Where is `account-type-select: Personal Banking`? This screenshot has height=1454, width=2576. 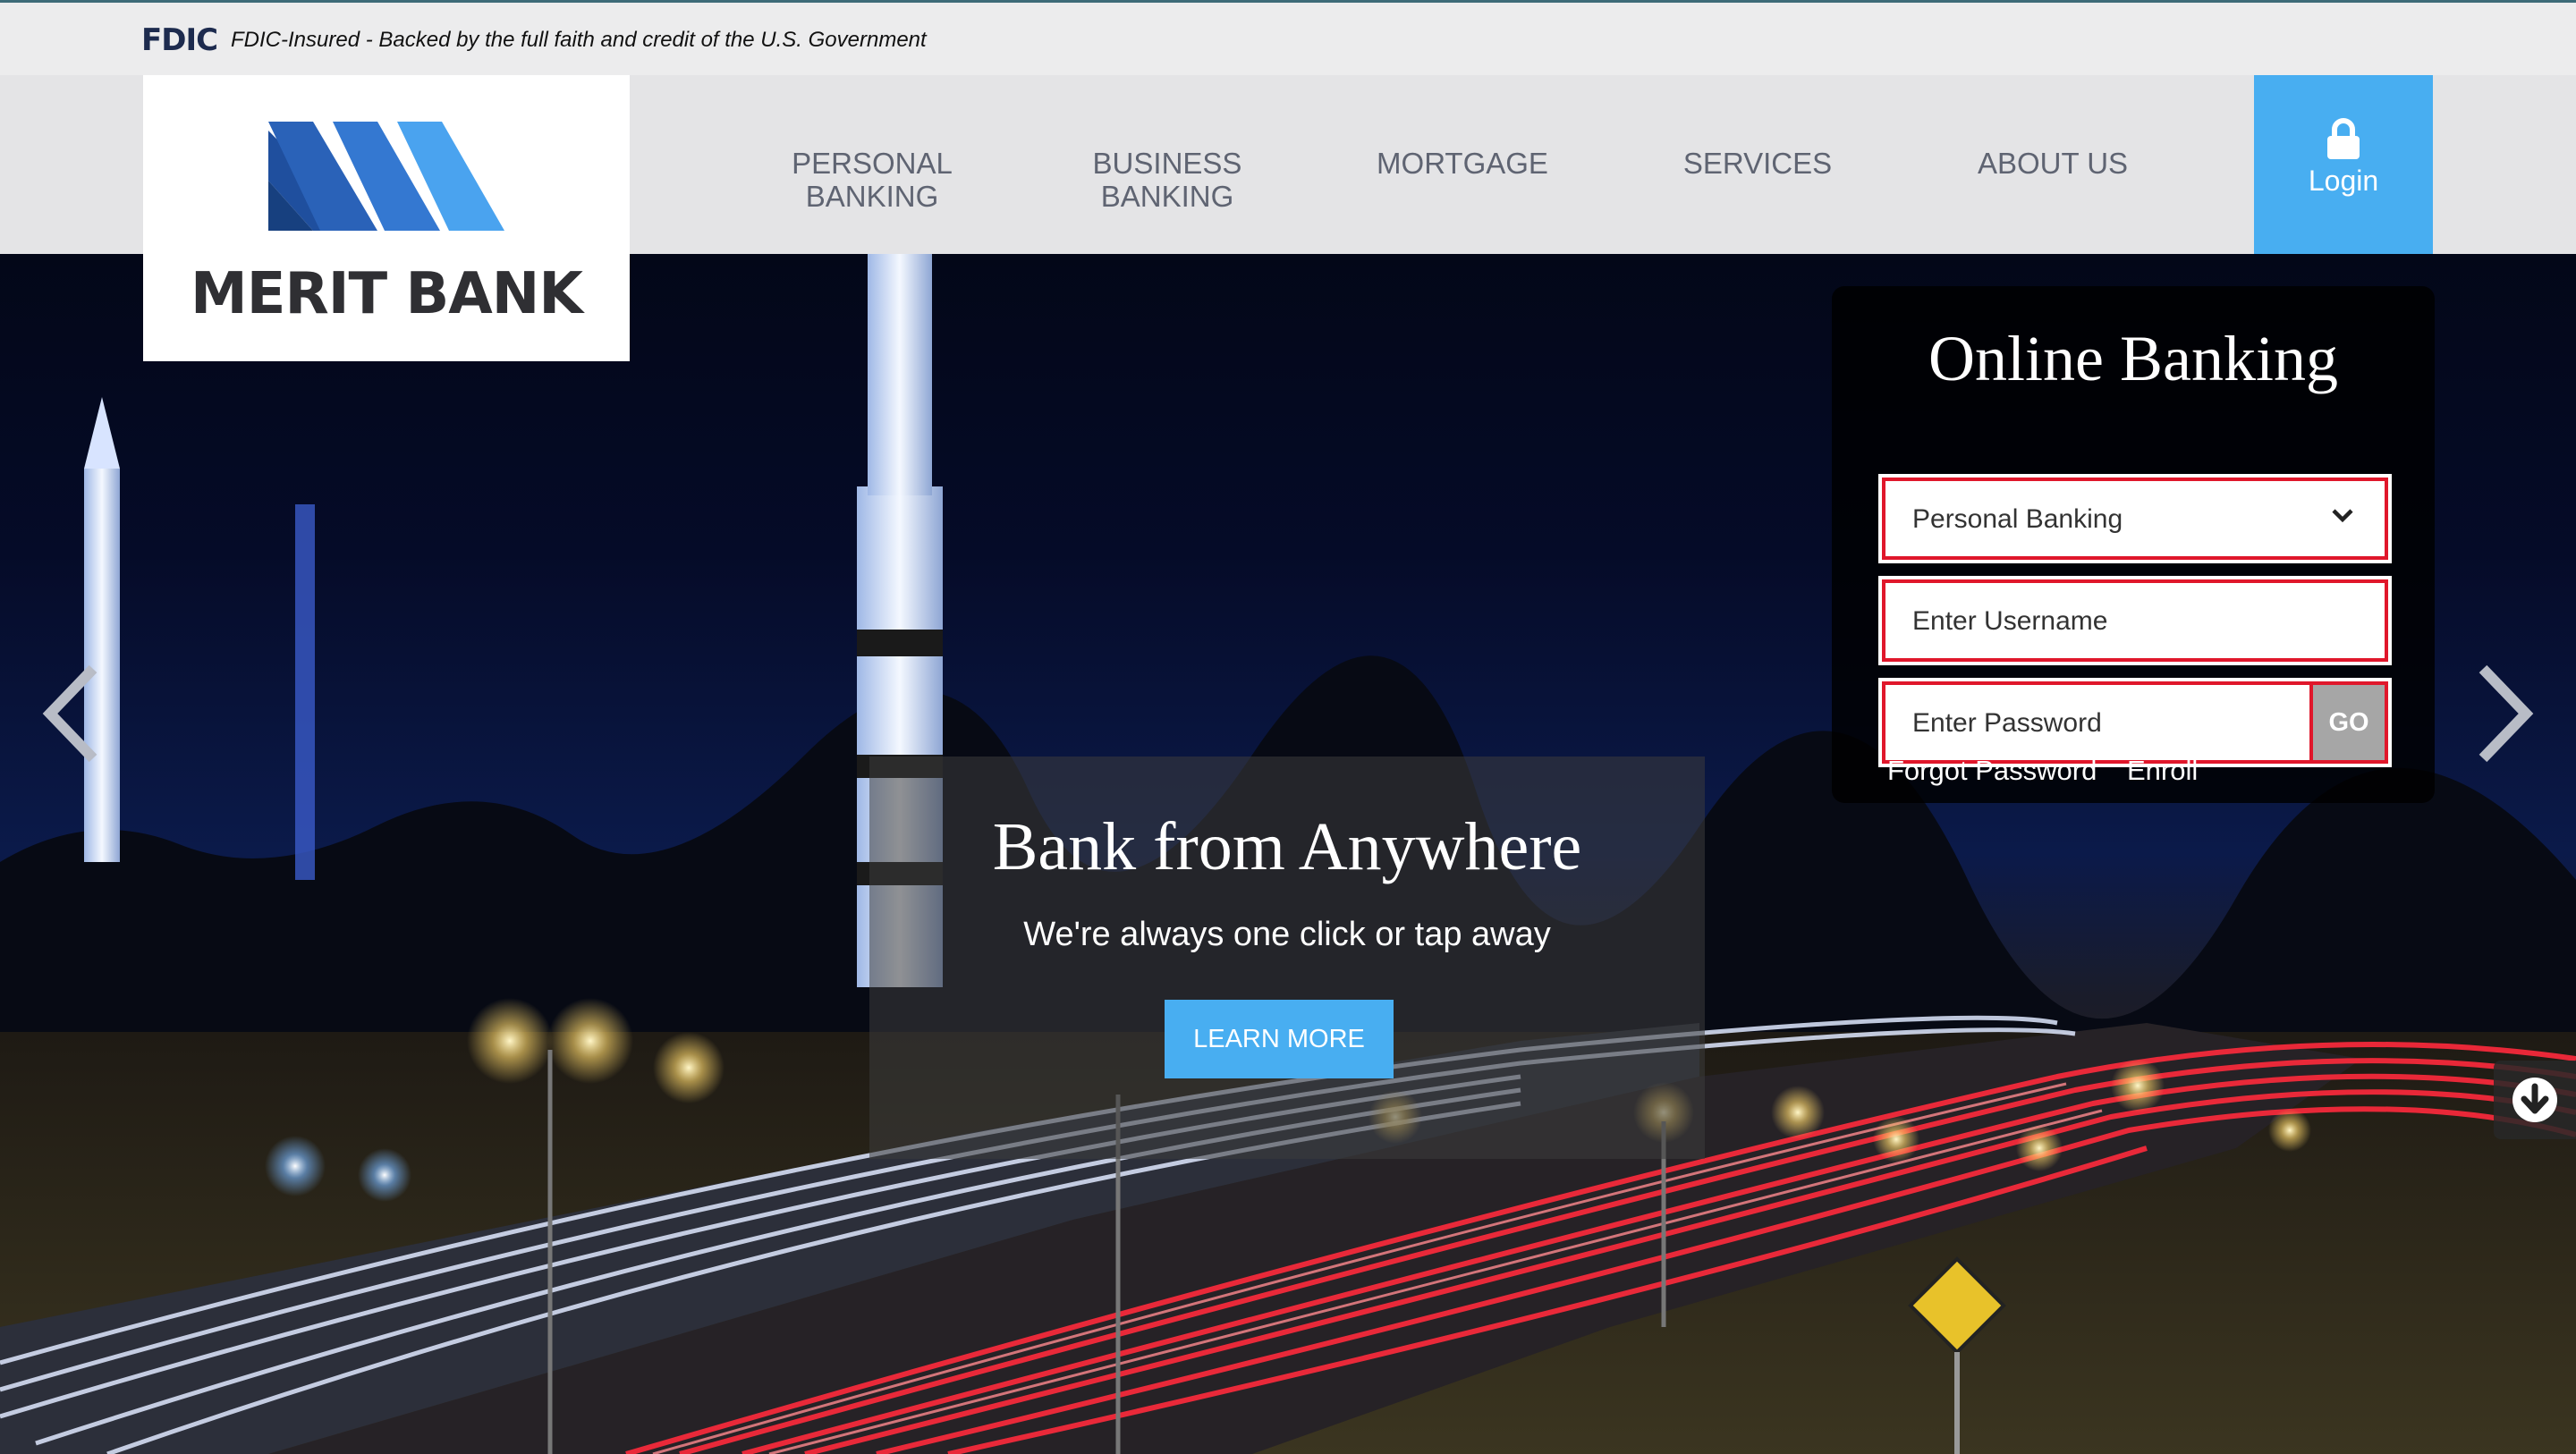
account-type-select: Personal Banking is located at coordinates (2135, 518).